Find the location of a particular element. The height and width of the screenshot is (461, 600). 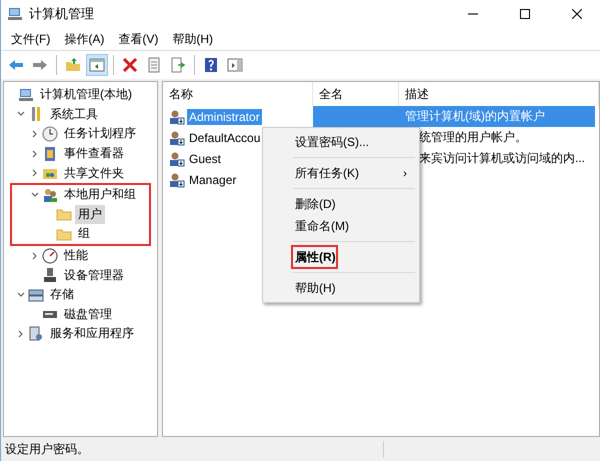

menu-option: 所有任务(K) › is located at coordinates (341, 173).